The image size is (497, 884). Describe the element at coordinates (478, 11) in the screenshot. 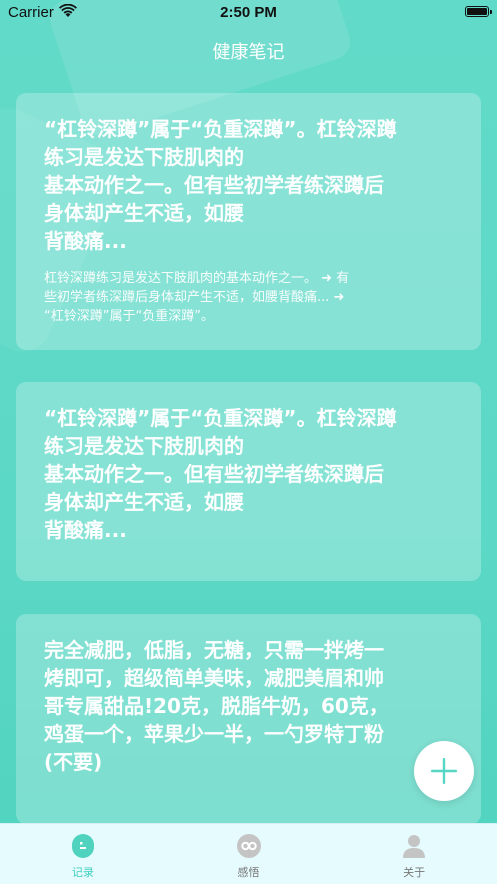

I see `battery-icon` at that location.